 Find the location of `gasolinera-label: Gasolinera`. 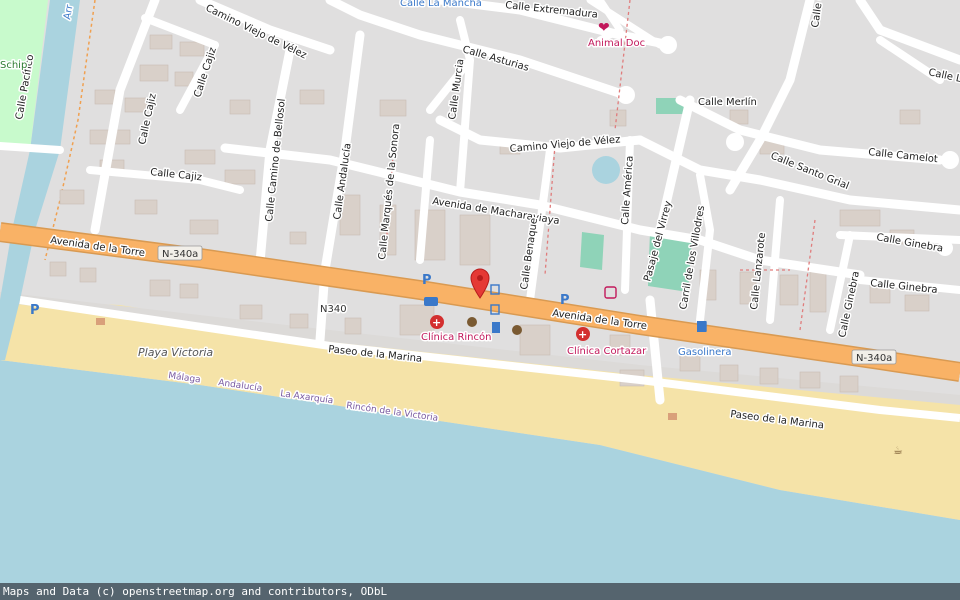

gasolinera-label: Gasolinera is located at coordinates (705, 352).